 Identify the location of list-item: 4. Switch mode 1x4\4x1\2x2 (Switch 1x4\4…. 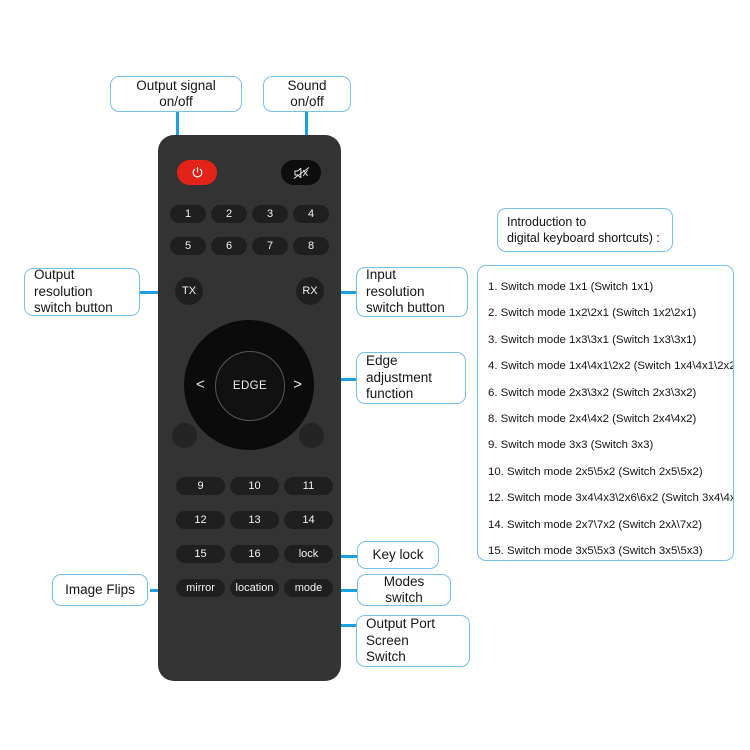
(611, 366).